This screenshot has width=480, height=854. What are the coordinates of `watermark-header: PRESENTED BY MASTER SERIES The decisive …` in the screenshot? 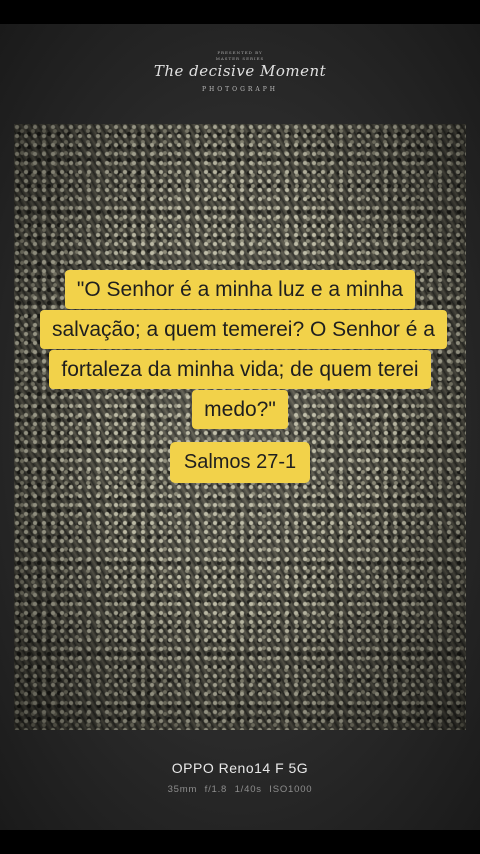 It's located at (240, 74).